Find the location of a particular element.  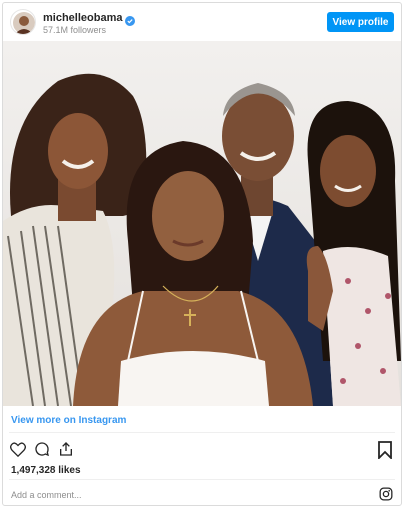

username-link: michelleobama is located at coordinates (82, 18).